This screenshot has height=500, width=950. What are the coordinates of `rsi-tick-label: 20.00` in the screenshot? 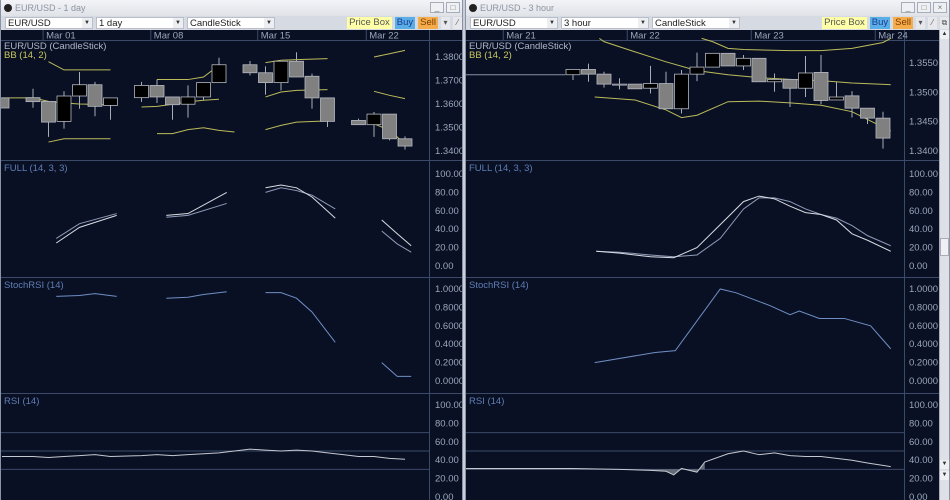 It's located at (921, 479).